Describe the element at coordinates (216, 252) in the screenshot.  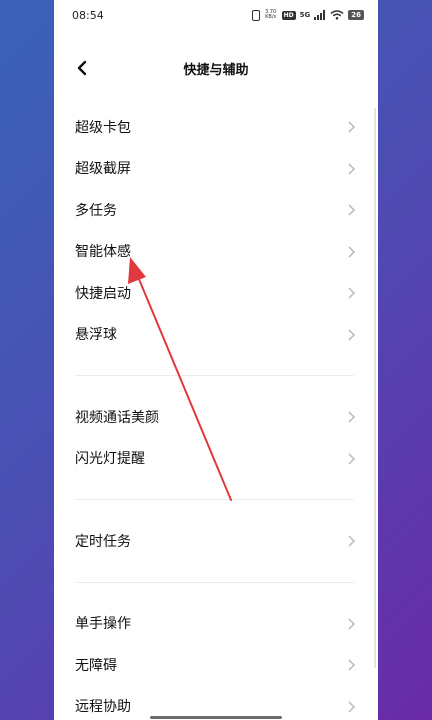
I see `menu-item-smart-motion: 智能体感` at that location.